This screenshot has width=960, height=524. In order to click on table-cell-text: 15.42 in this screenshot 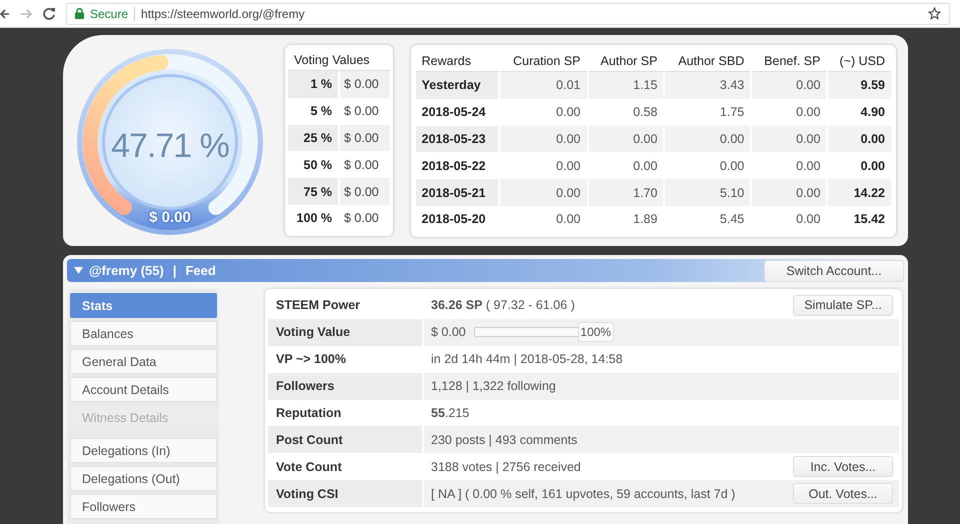, I will do `click(869, 219)`.